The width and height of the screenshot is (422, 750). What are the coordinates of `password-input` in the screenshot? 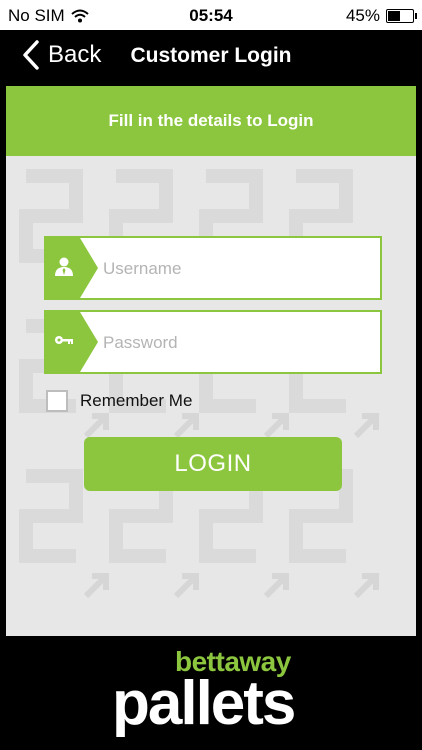 It's located at (238, 343).